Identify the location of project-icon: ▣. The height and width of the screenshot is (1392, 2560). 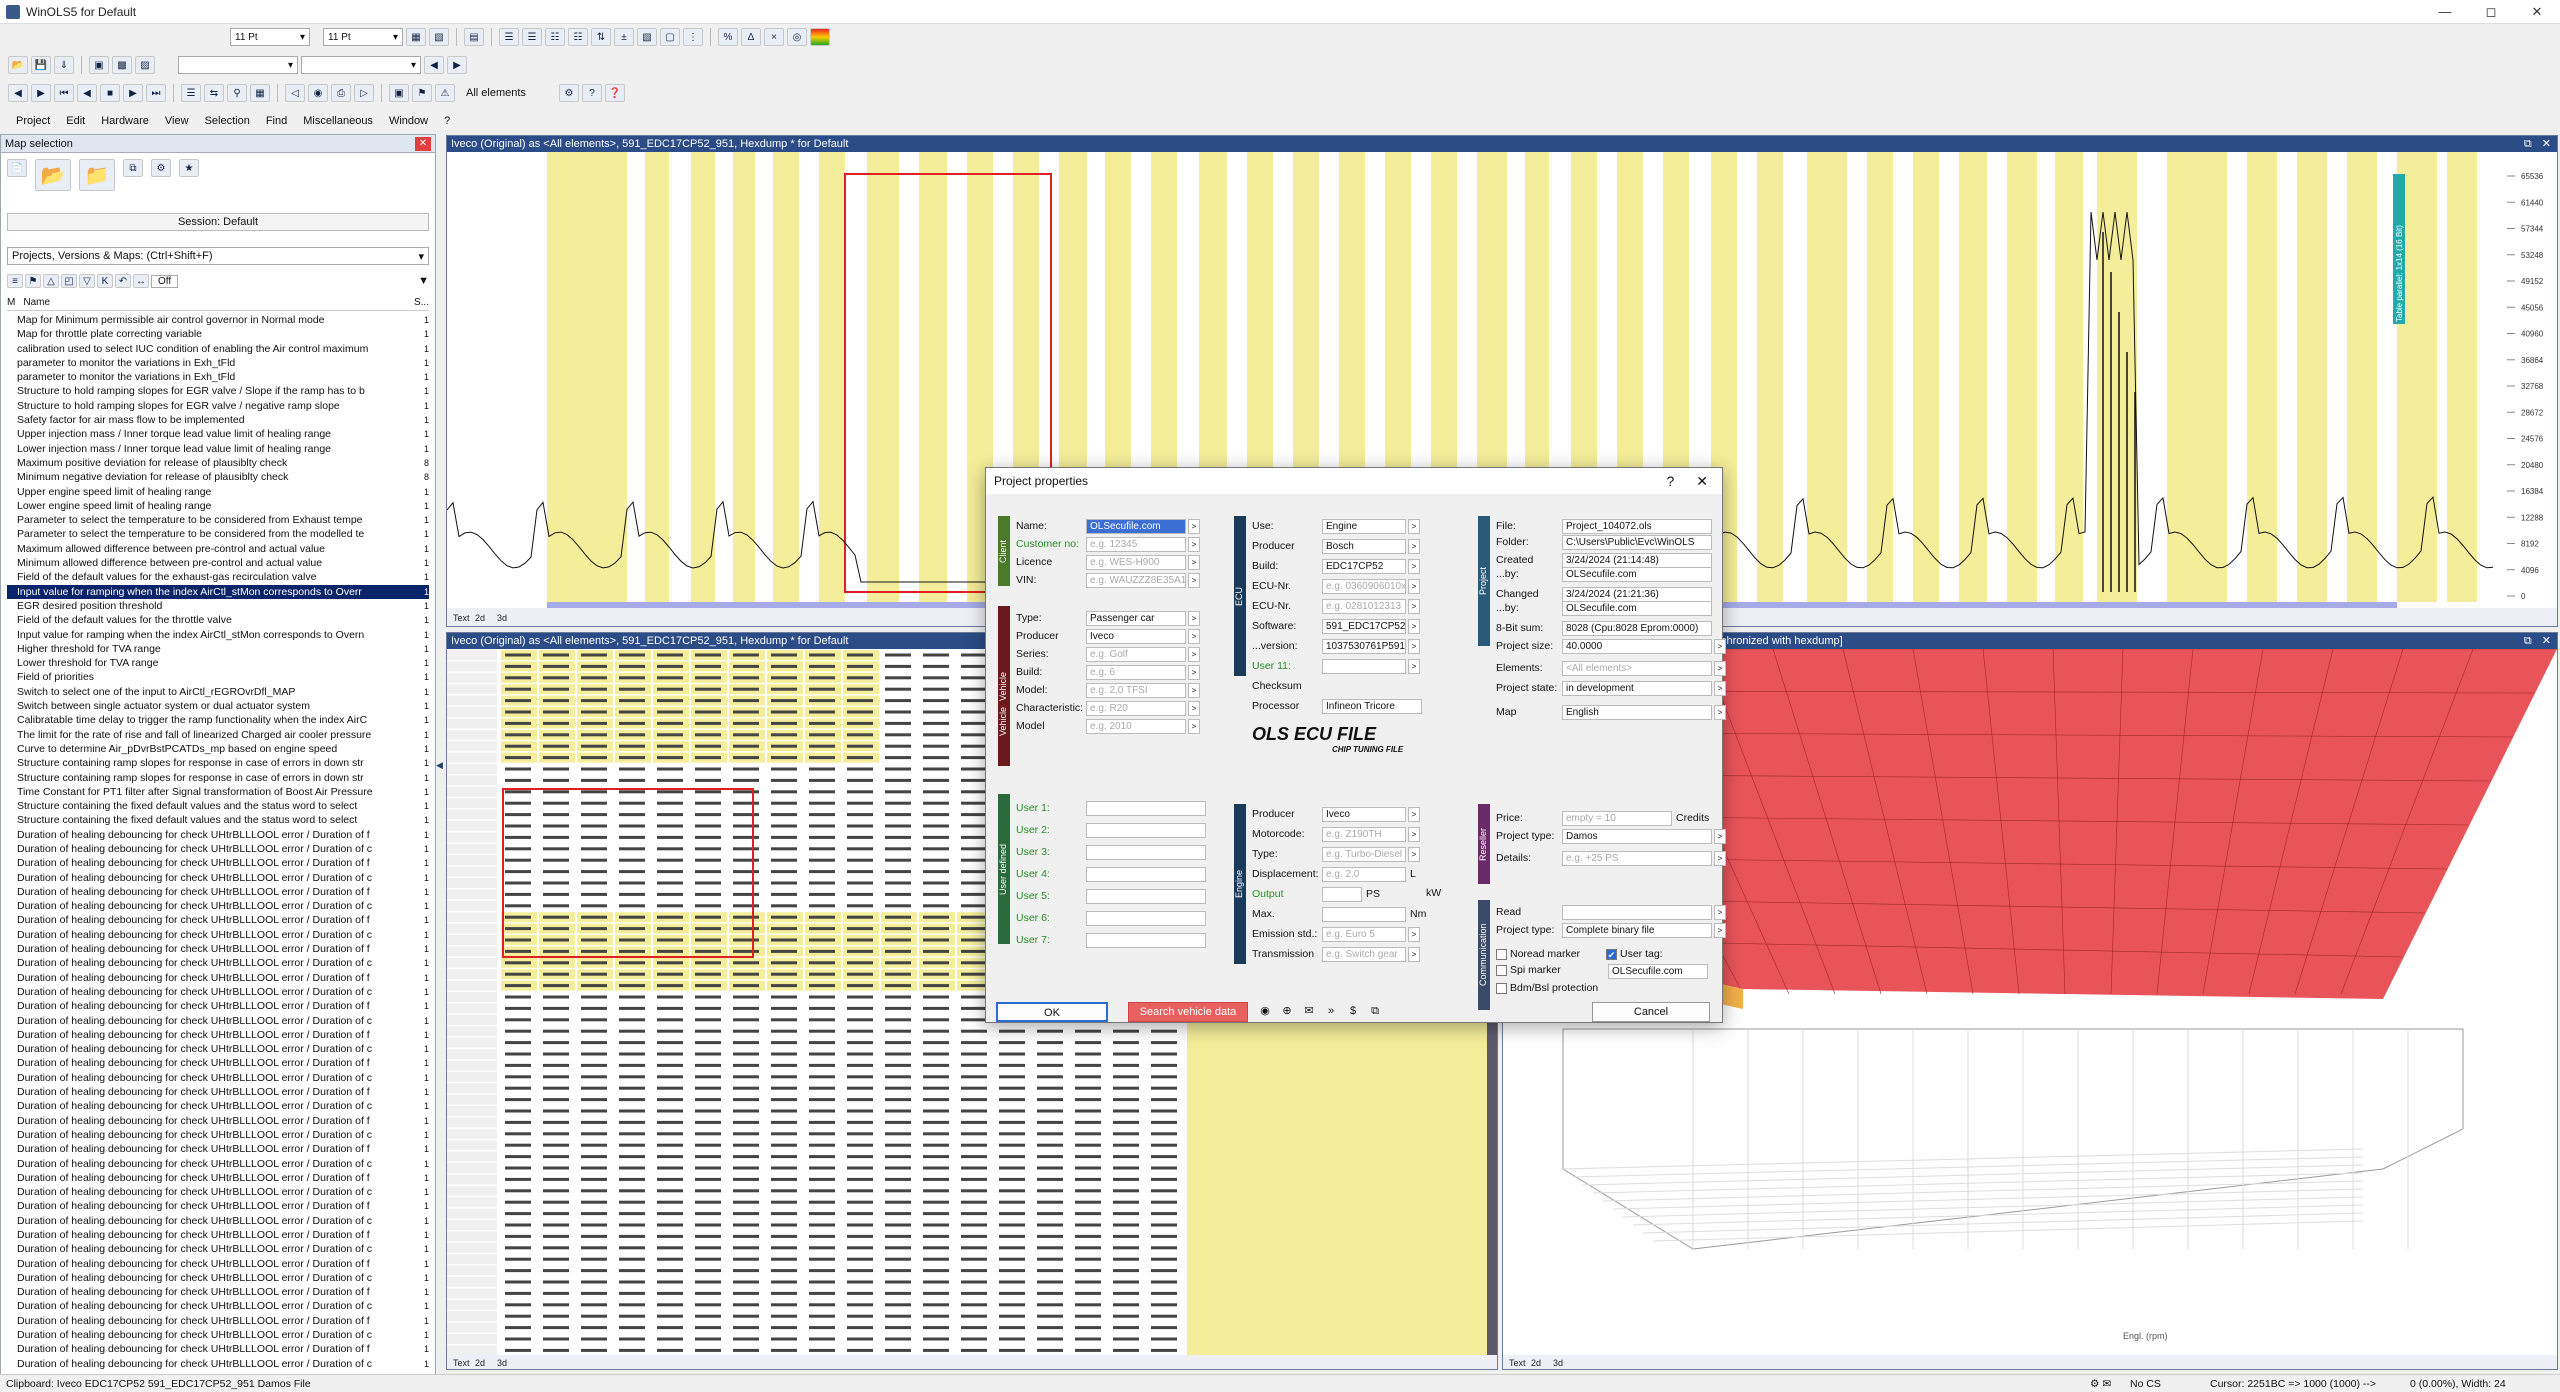
(99, 65).